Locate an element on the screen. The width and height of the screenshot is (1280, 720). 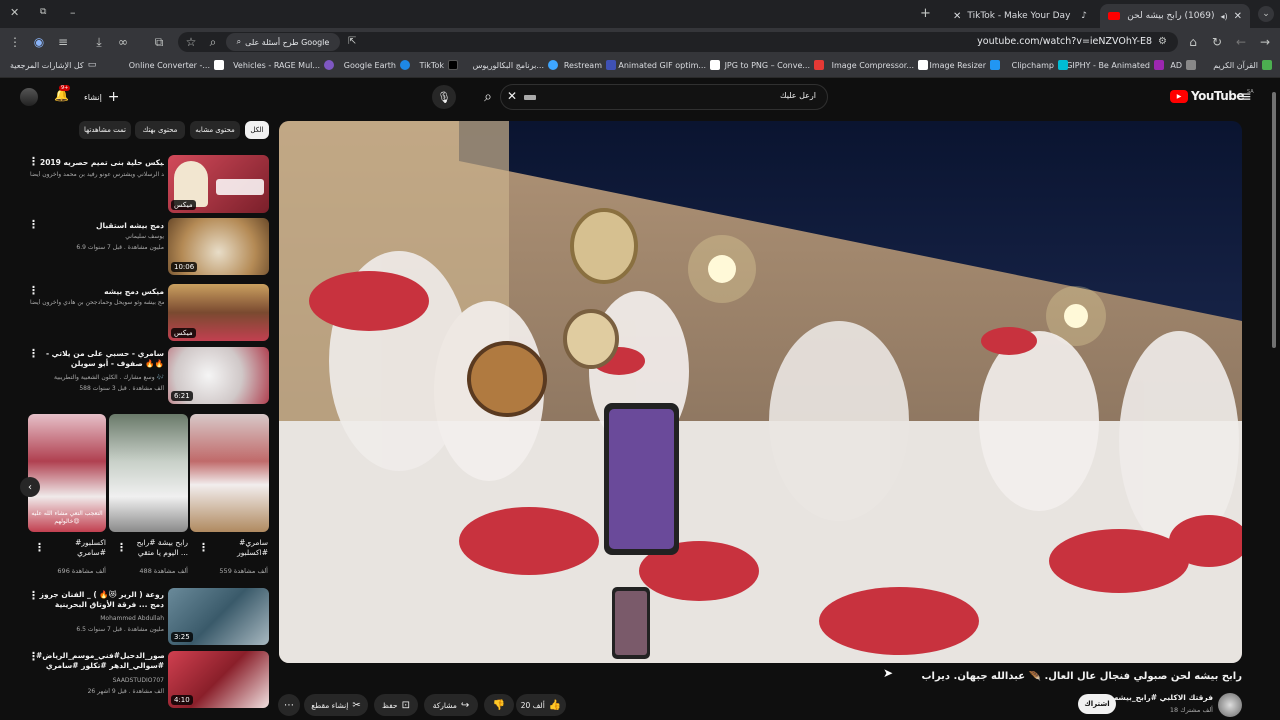
site-settings-icon: ⚙ is located at coordinates (1162, 41).